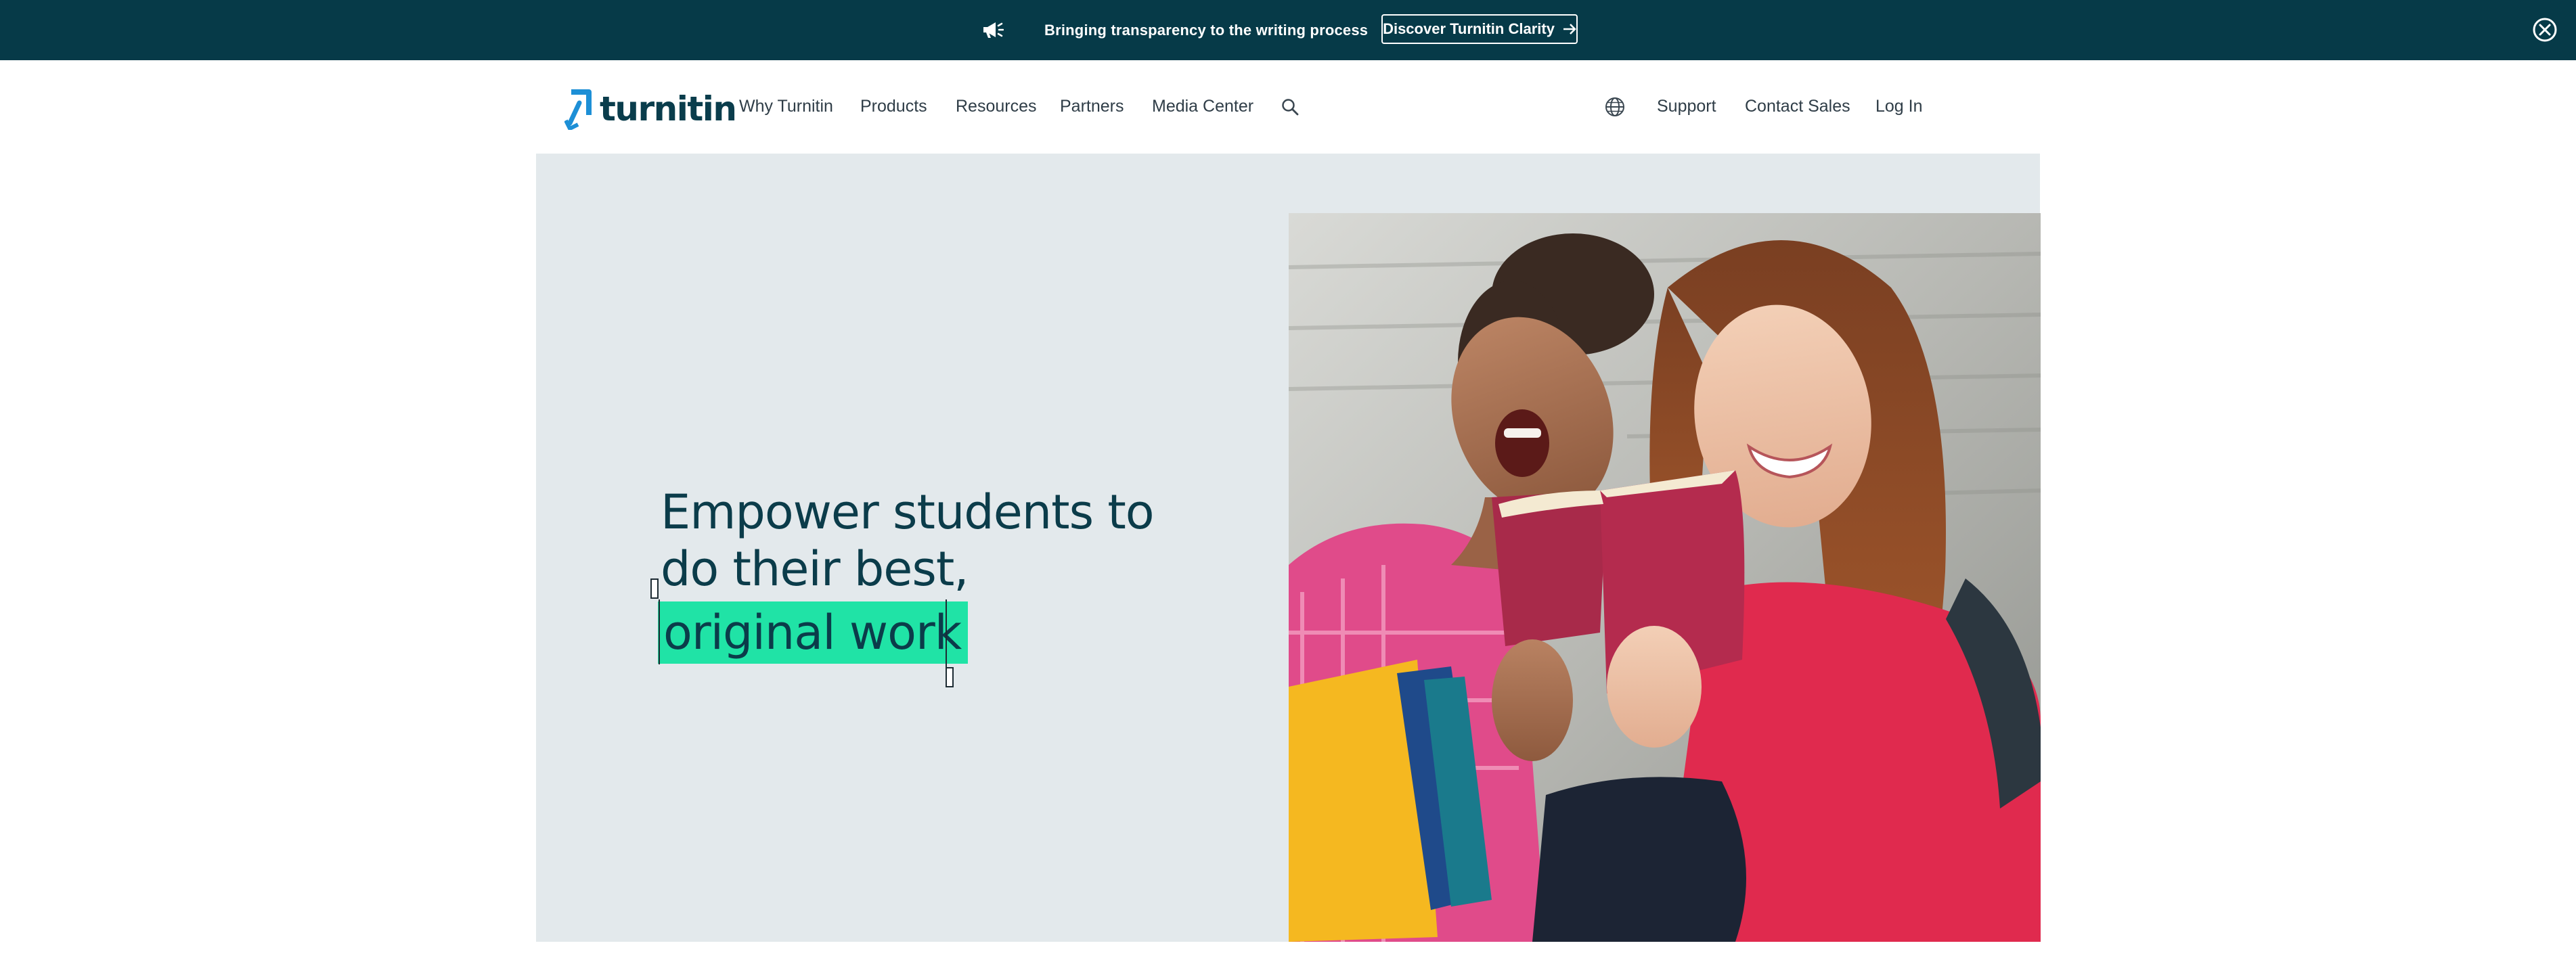 The height and width of the screenshot is (956, 2576). I want to click on nav-resources: Resources, so click(996, 106).